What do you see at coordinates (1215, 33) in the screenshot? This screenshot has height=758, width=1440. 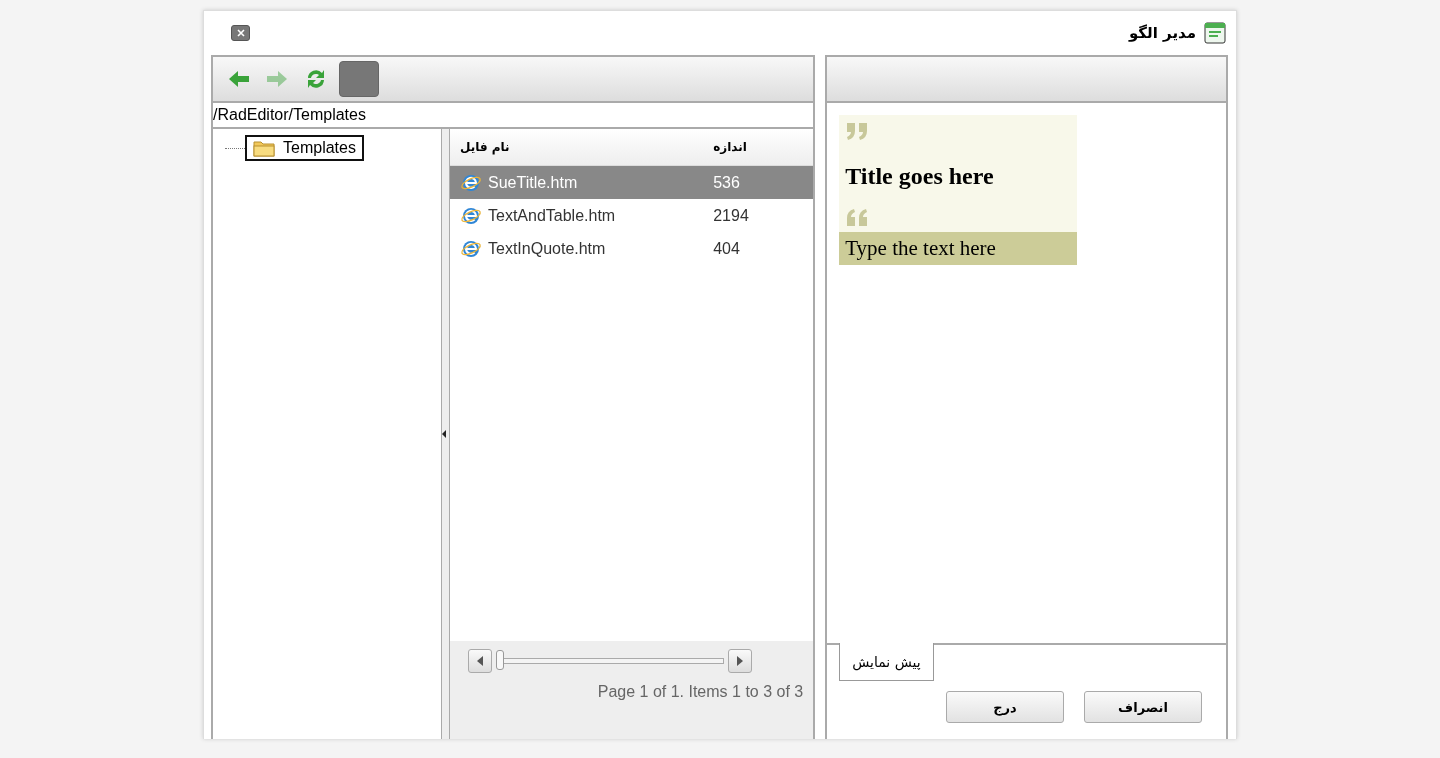 I see `window-icon` at bounding box center [1215, 33].